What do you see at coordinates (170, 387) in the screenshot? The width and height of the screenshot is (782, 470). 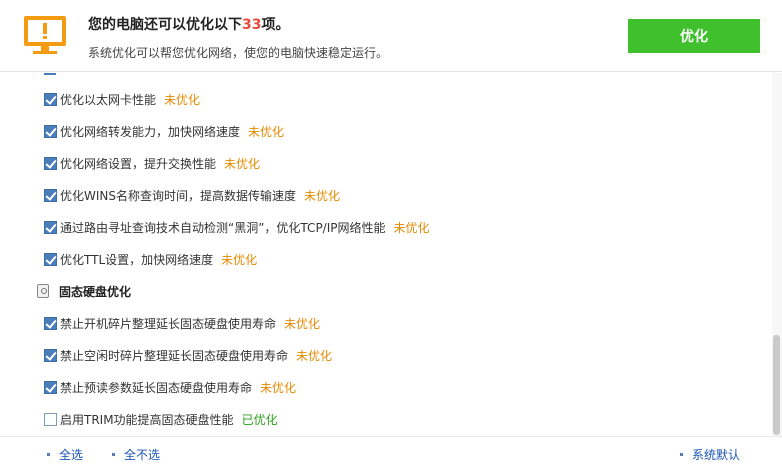 I see `list-item: 禁止预读参数延长固态硬盘使用寿命 未优化` at bounding box center [170, 387].